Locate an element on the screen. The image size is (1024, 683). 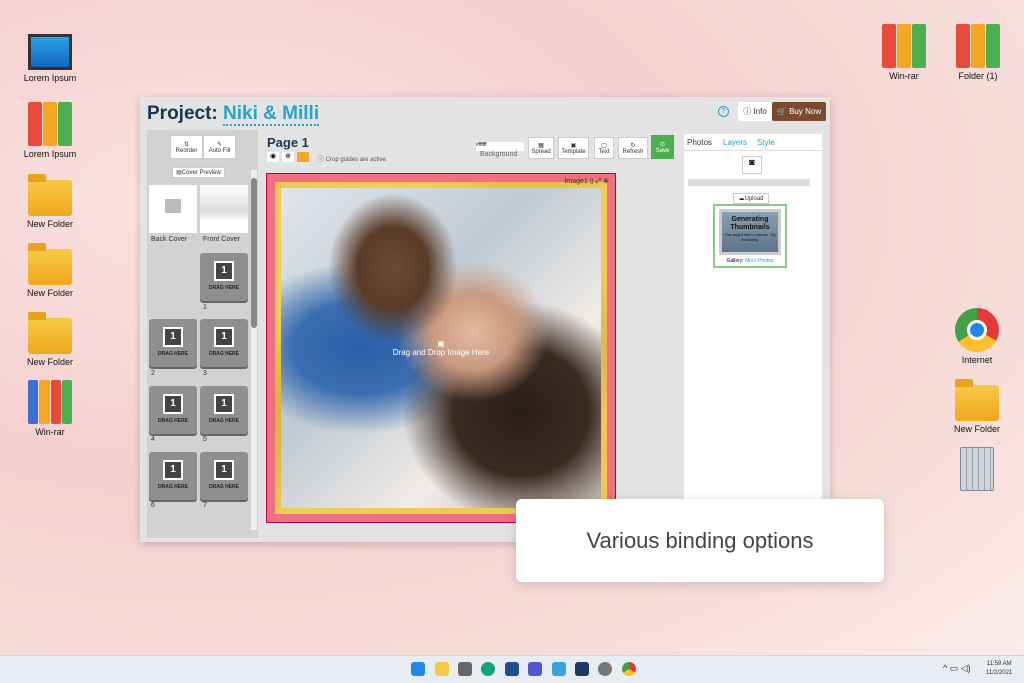
folder-bar is located at coordinates (749, 182).